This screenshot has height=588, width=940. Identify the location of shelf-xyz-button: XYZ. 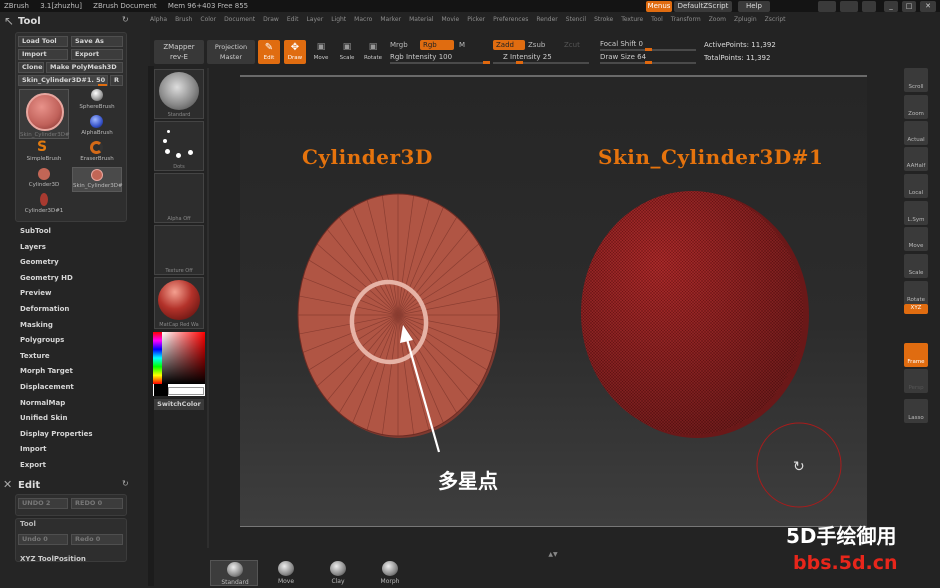
(916, 309).